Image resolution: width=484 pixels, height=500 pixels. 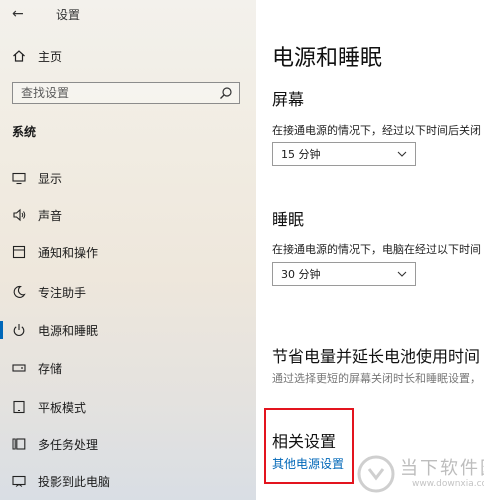 What do you see at coordinates (19, 330) in the screenshot?
I see `power-icon` at bounding box center [19, 330].